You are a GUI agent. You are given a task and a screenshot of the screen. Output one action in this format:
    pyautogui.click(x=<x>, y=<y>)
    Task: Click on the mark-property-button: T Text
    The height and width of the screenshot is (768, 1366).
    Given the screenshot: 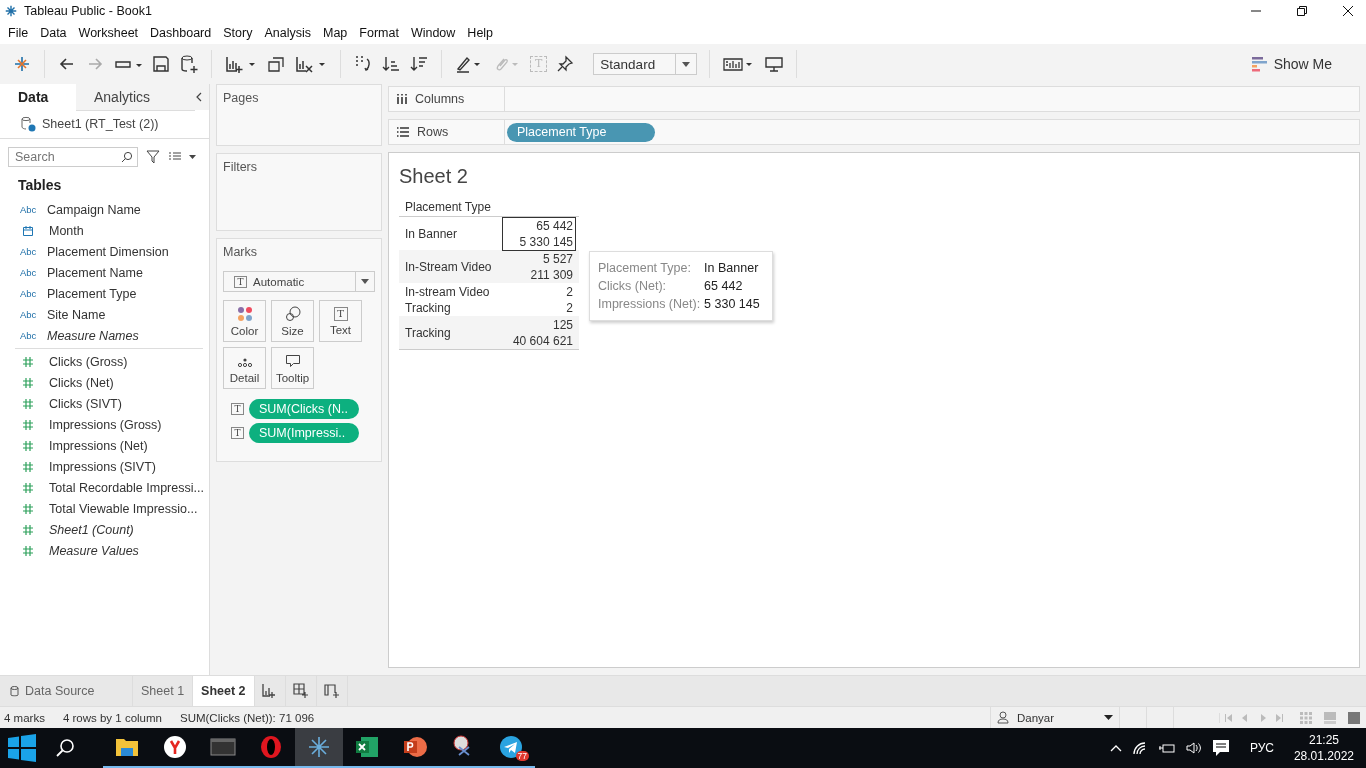 What is the action you would take?
    pyautogui.click(x=340, y=321)
    